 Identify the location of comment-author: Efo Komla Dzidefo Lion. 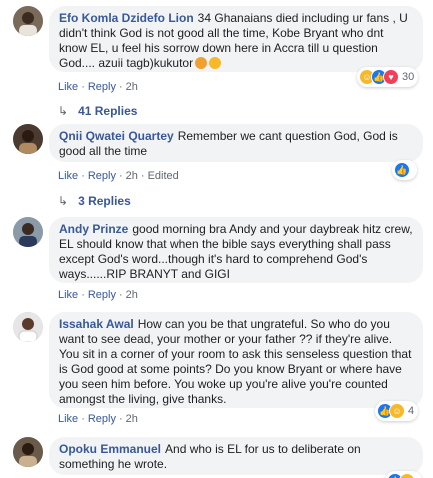
(126, 18).